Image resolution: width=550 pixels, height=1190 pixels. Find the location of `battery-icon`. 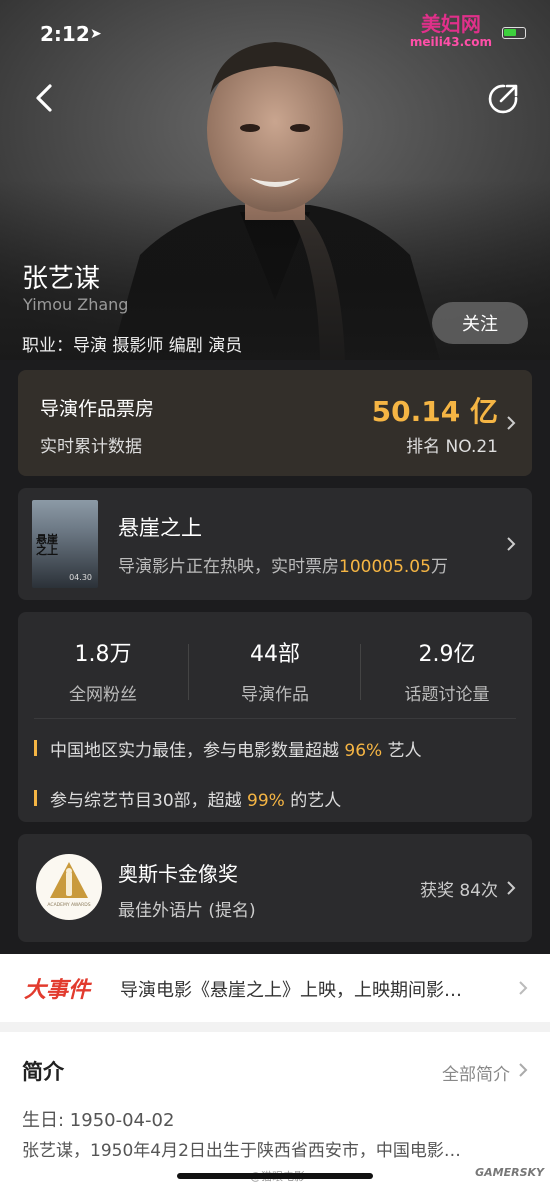

battery-icon is located at coordinates (514, 33).